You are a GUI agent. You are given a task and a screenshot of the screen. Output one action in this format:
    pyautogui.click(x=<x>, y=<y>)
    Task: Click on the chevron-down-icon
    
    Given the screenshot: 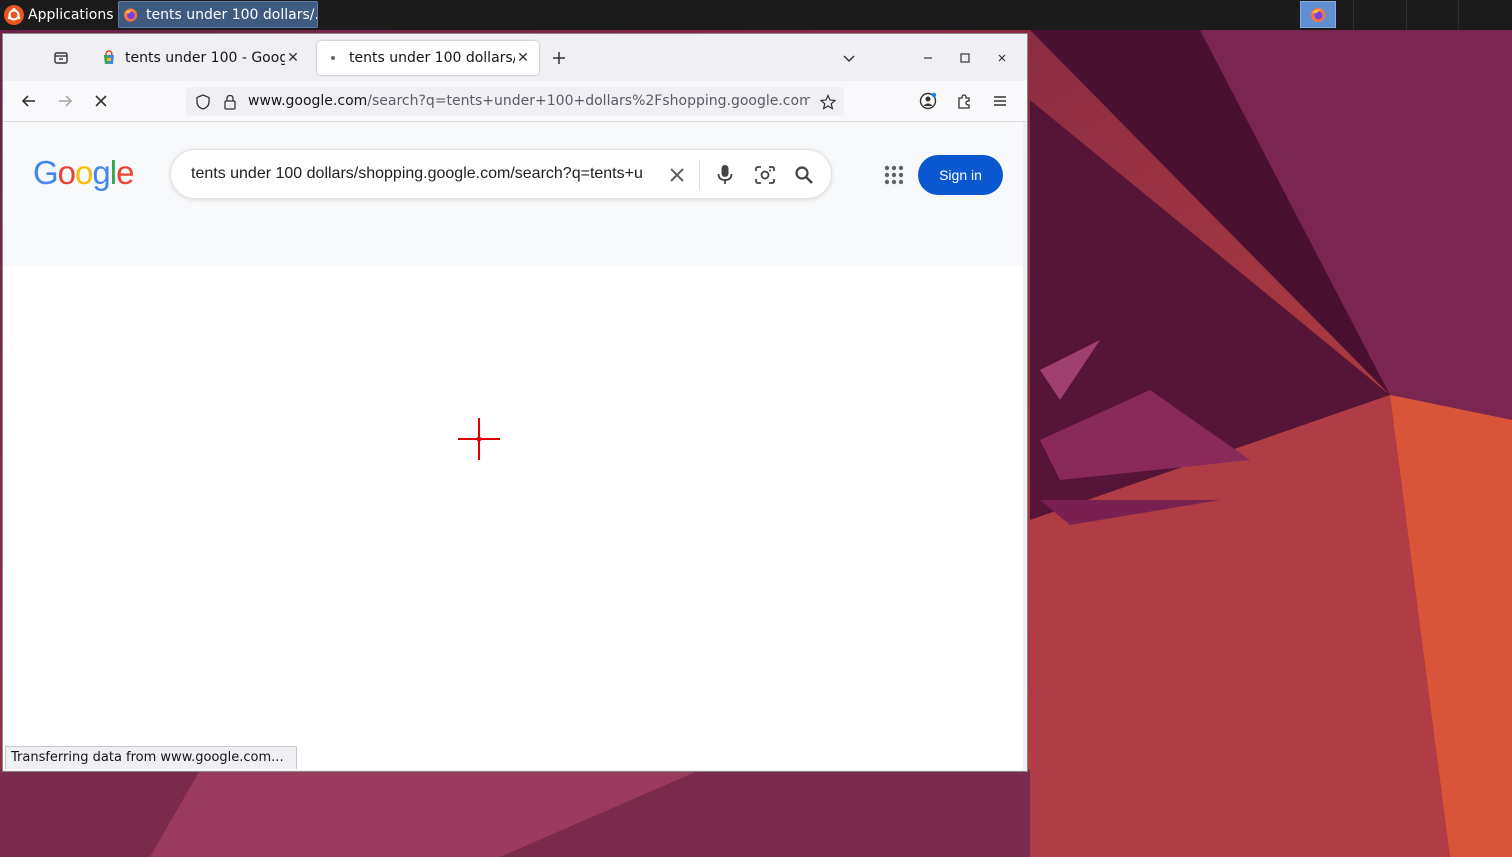 What is the action you would take?
    pyautogui.click(x=849, y=59)
    